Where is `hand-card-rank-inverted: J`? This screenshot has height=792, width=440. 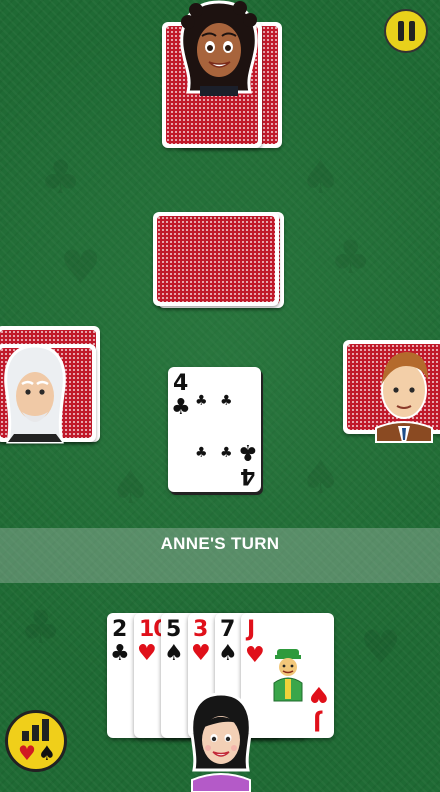
hand-card-rank-inverted: J is located at coordinates (317, 721).